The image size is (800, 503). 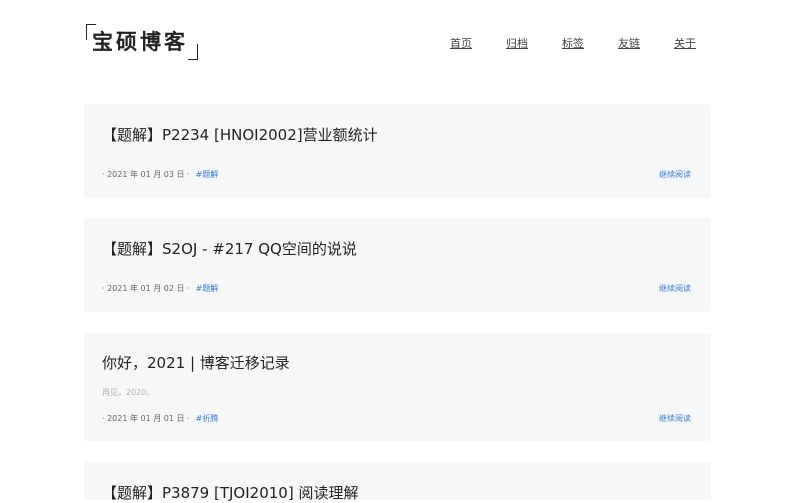 I want to click on nav-item-friends: 友链, so click(x=629, y=43).